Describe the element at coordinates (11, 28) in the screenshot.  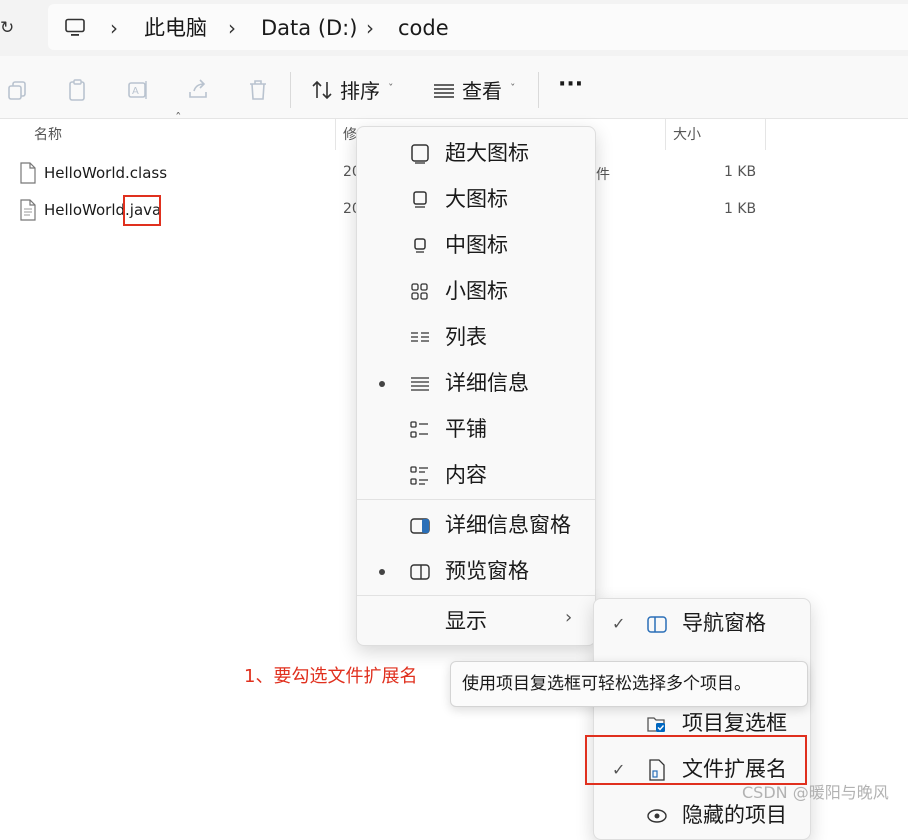
I see `refresh-icon: ↻` at that location.